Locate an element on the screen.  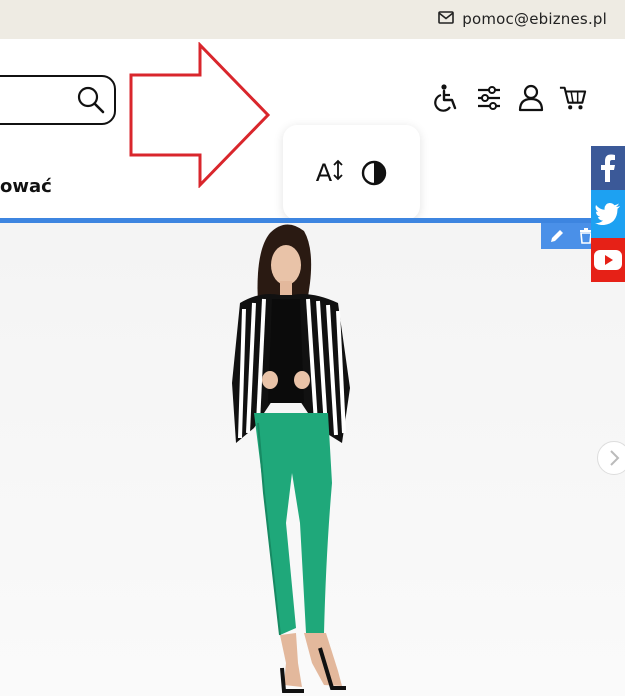
chevron-right-icon is located at coordinates (615, 458).